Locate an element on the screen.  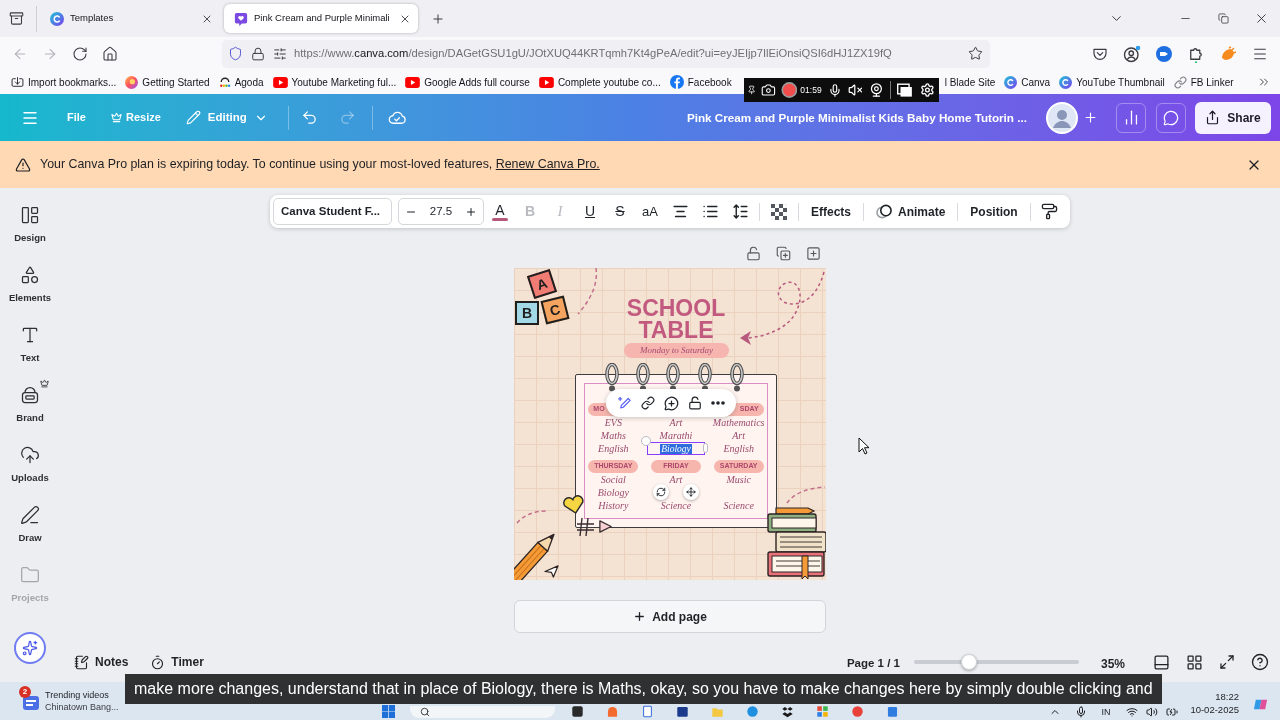
insights-button is located at coordinates (1131, 117).